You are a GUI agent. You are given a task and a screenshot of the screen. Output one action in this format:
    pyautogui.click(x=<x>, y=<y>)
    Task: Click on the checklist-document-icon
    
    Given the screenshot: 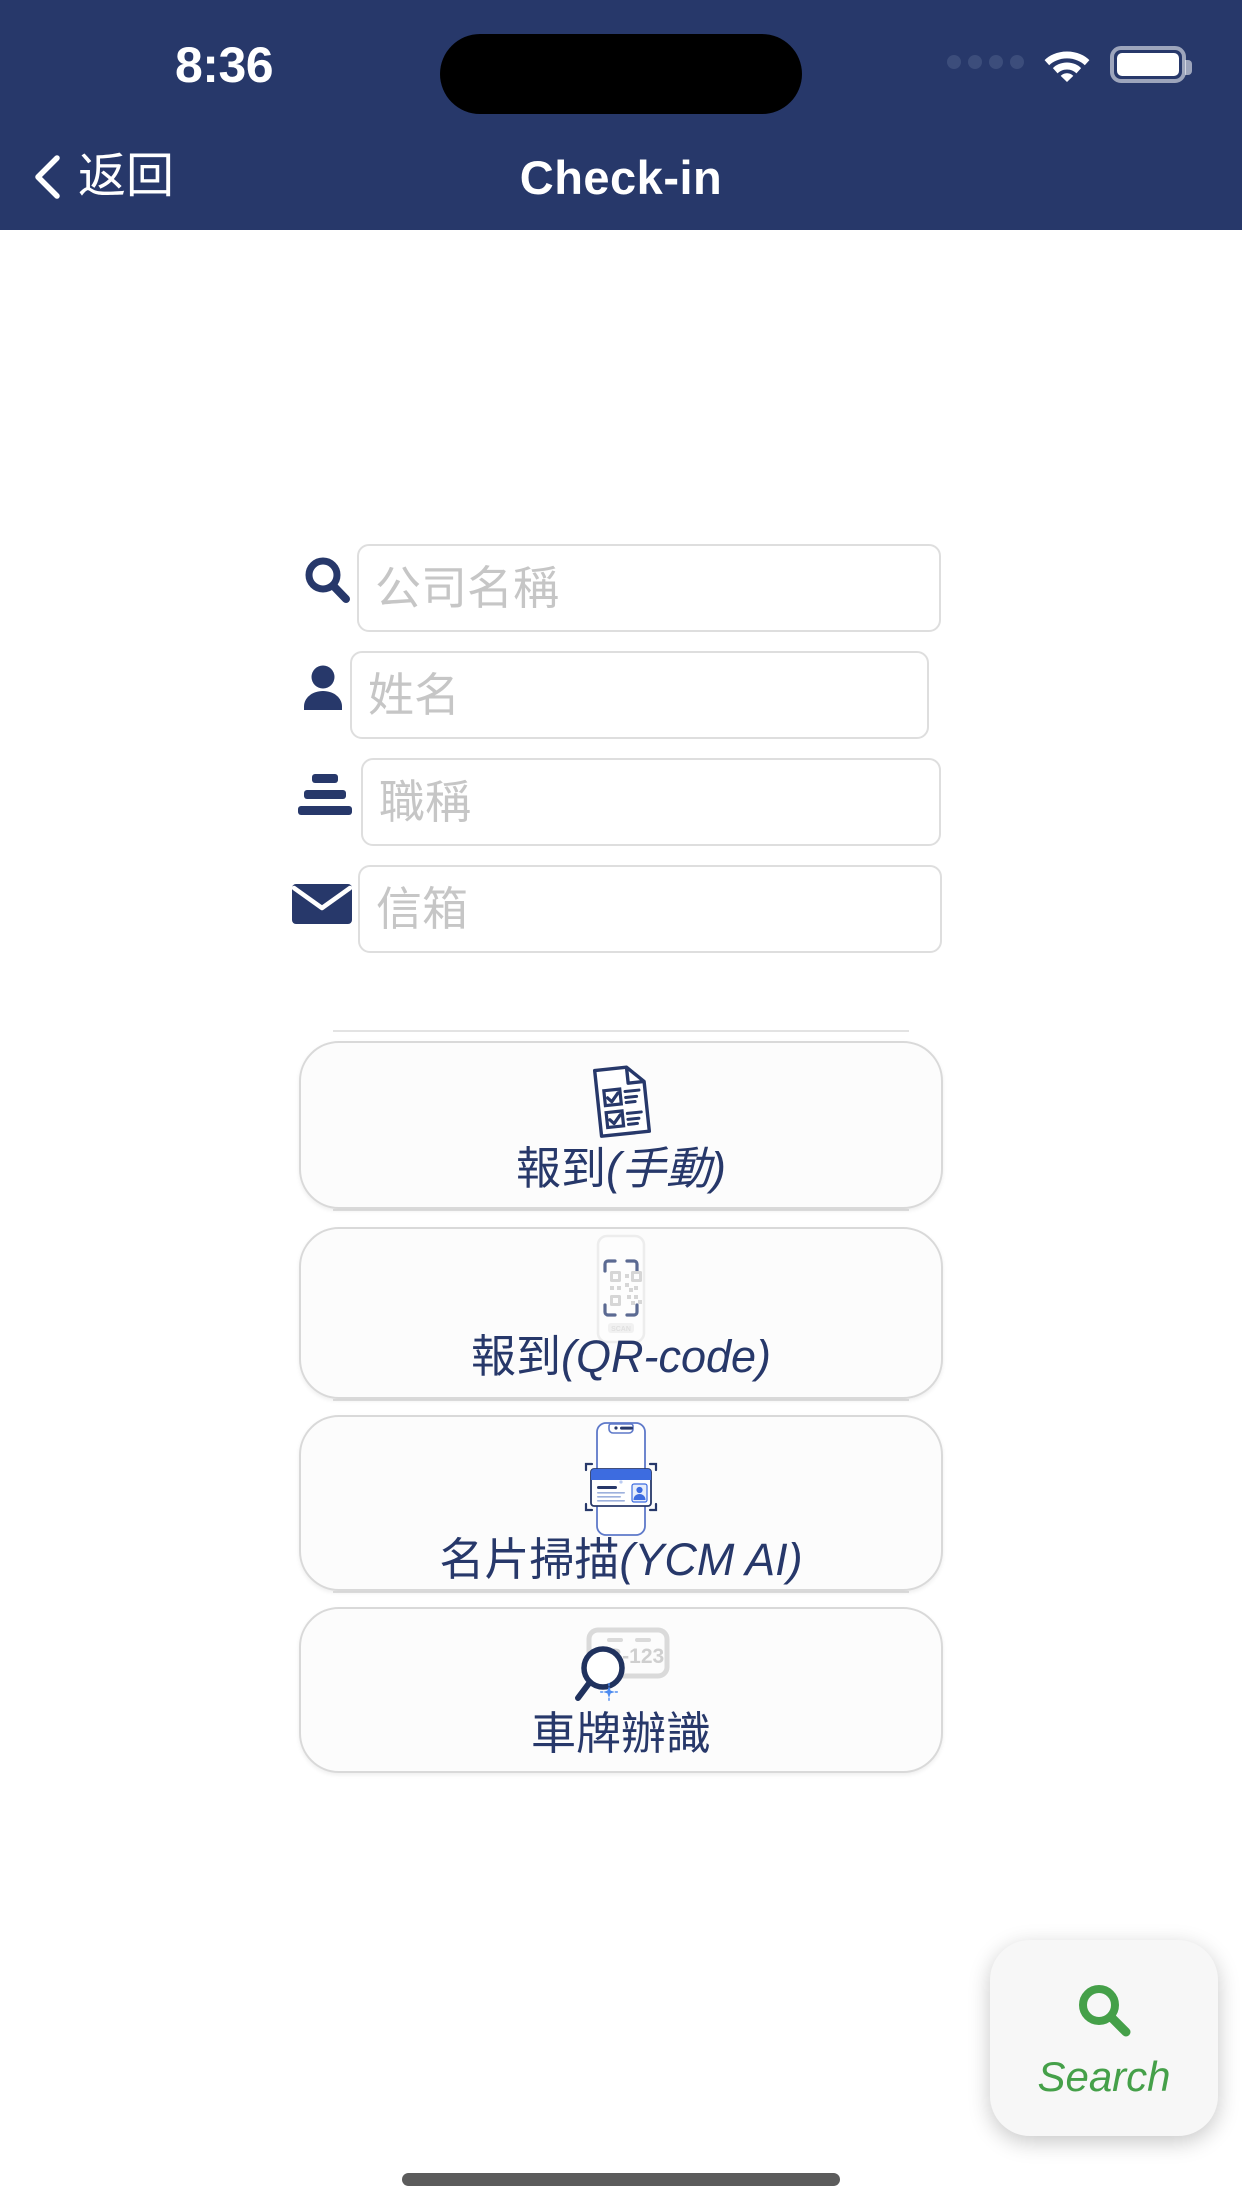 What is the action you would take?
    pyautogui.click(x=621, y=1101)
    